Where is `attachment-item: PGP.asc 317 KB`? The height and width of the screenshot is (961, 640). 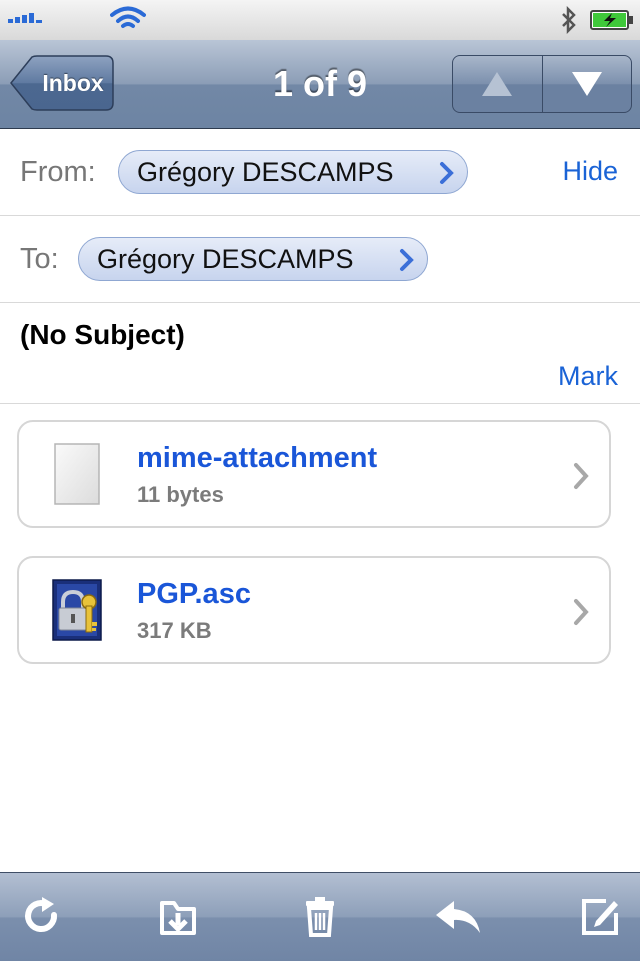 attachment-item: PGP.asc 317 KB is located at coordinates (314, 610).